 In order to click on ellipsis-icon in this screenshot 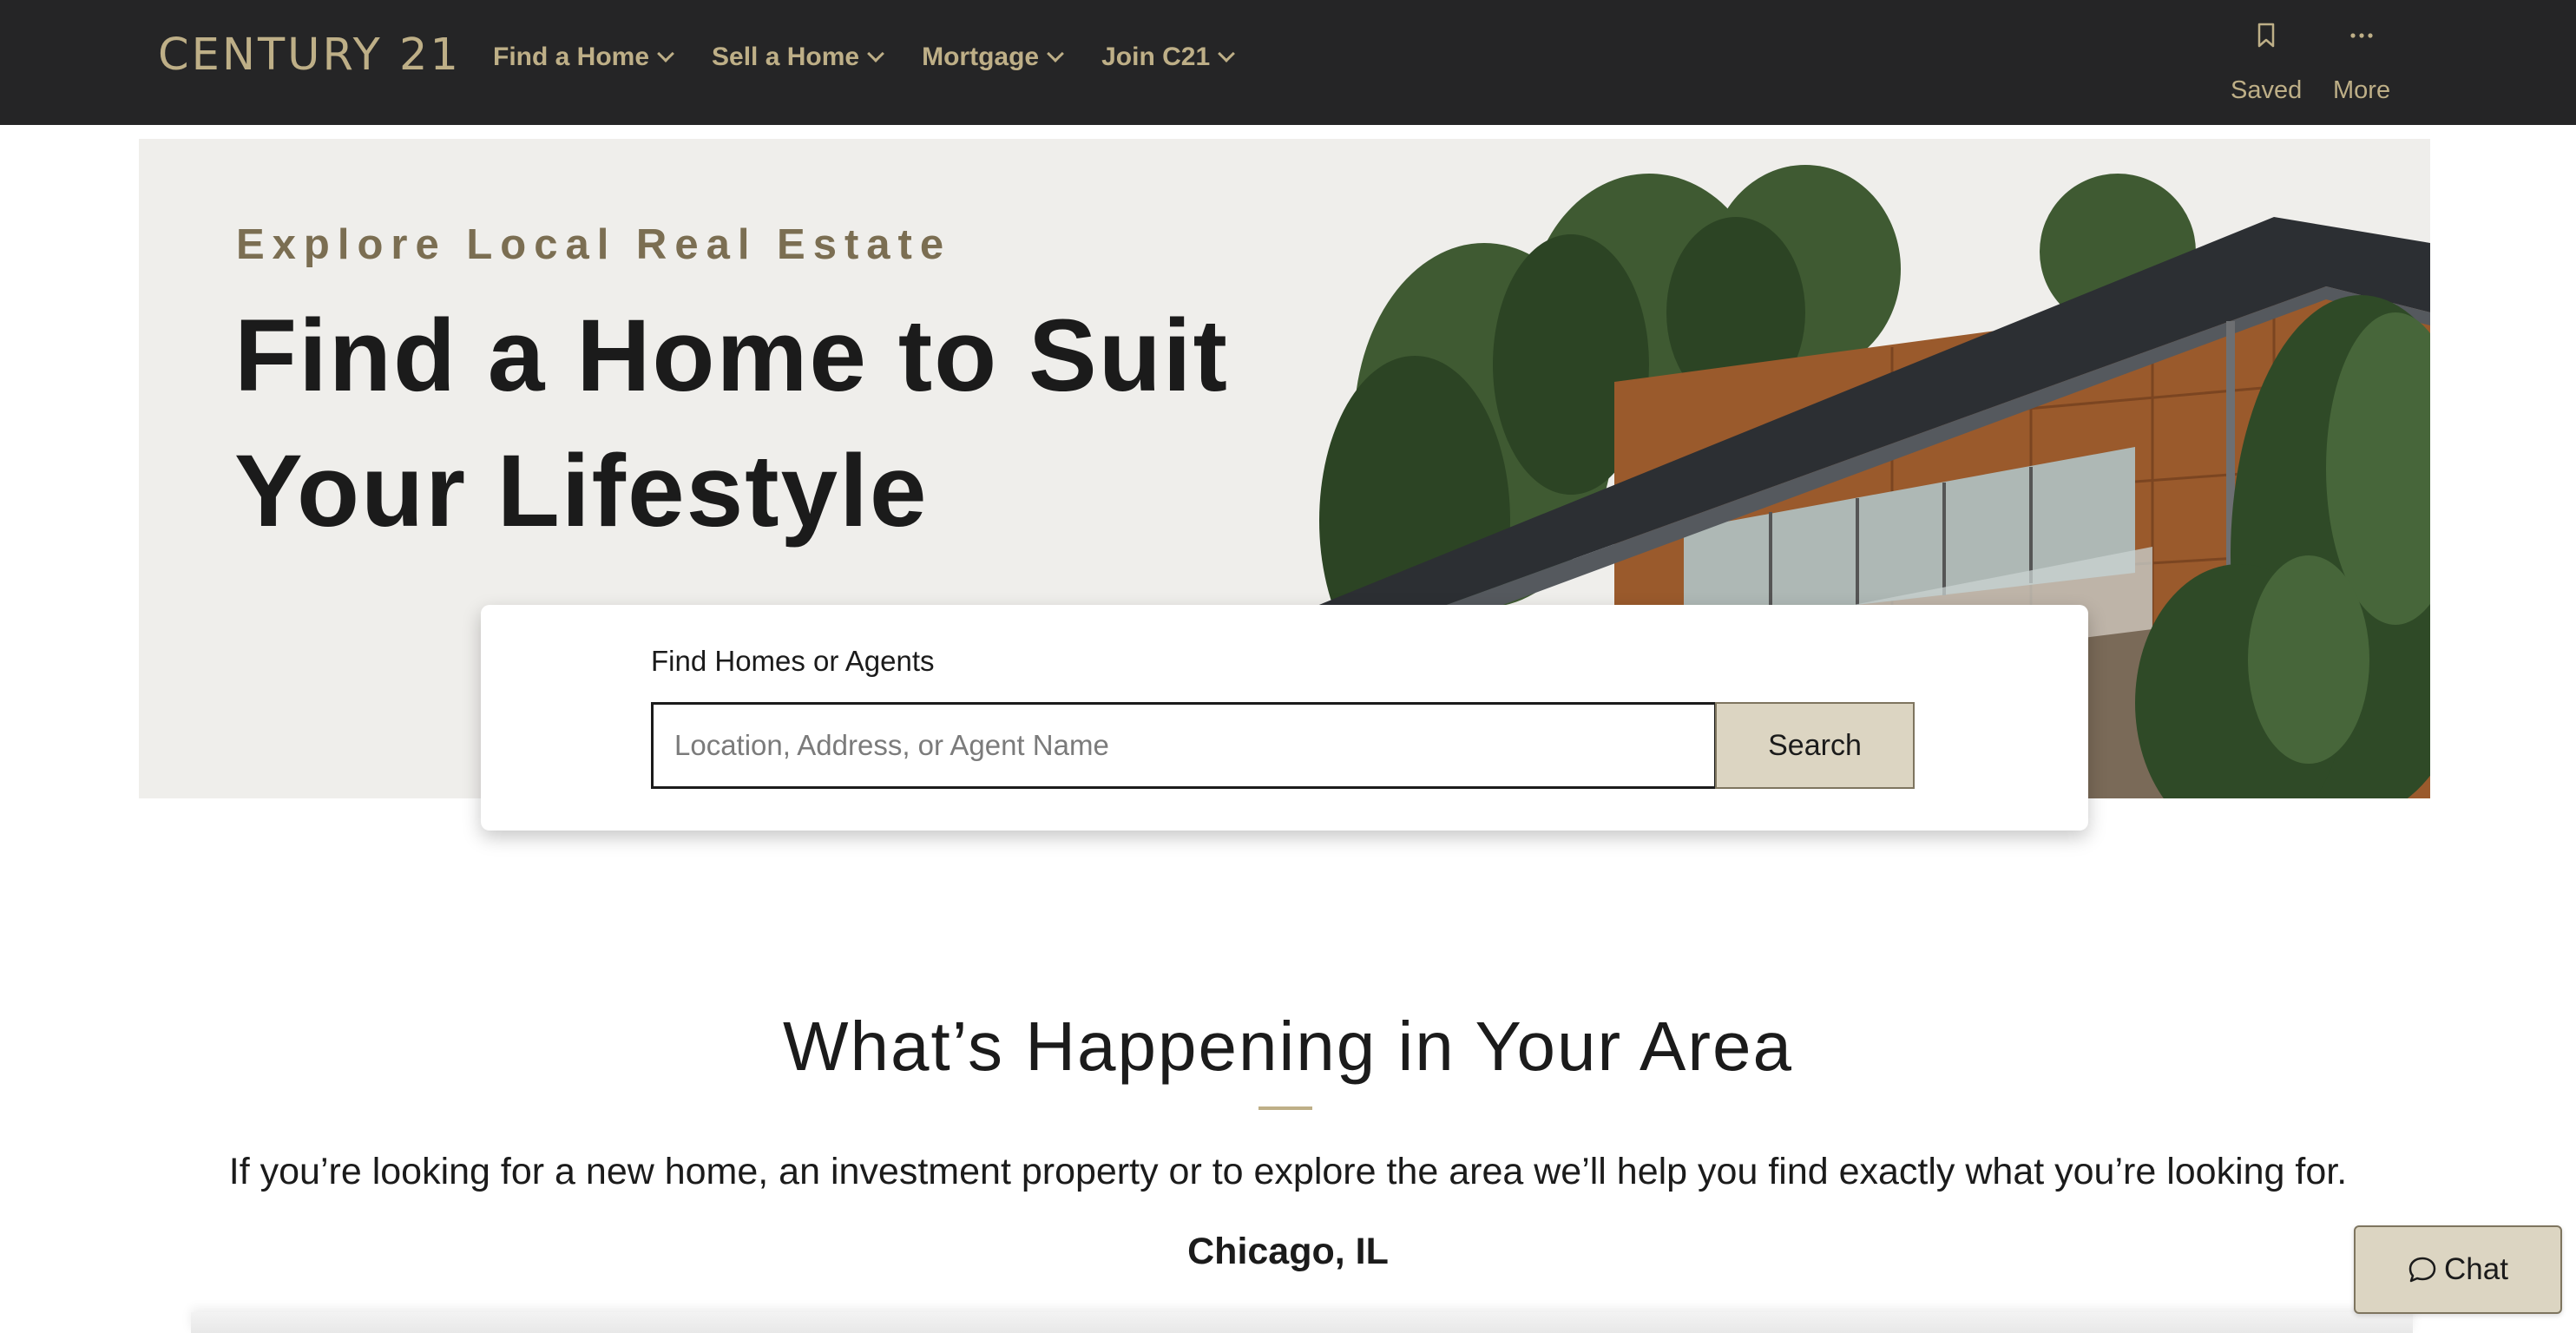, I will do `click(2362, 36)`.